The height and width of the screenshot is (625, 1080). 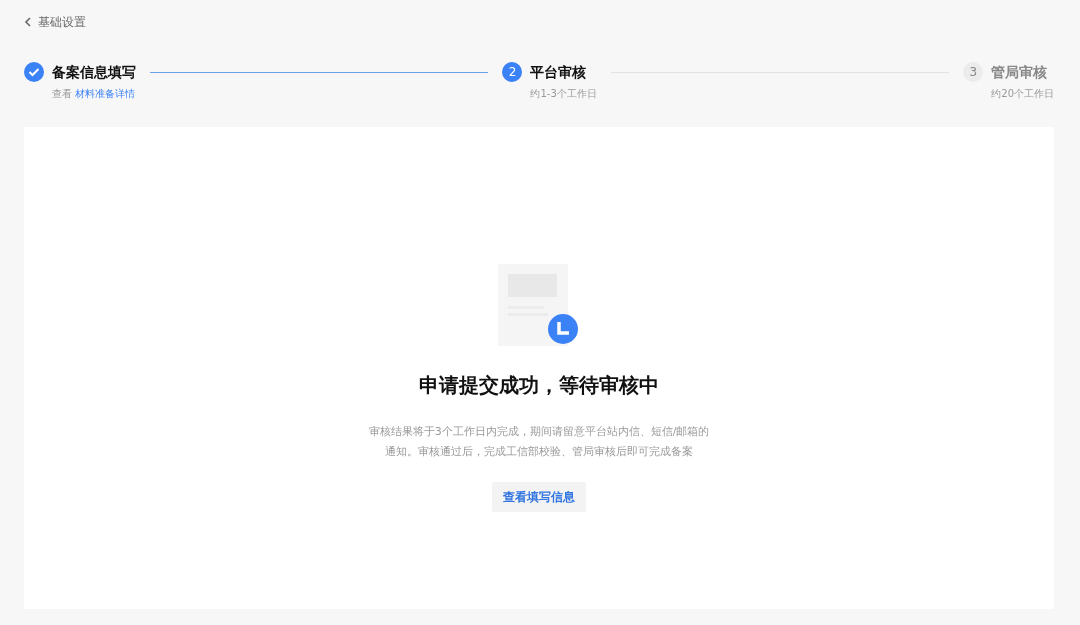 I want to click on chevron-left-icon, so click(x=28, y=22).